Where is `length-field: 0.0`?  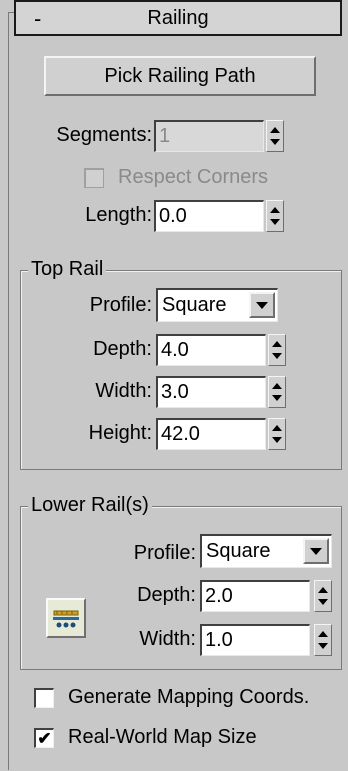 length-field: 0.0 is located at coordinates (209, 216).